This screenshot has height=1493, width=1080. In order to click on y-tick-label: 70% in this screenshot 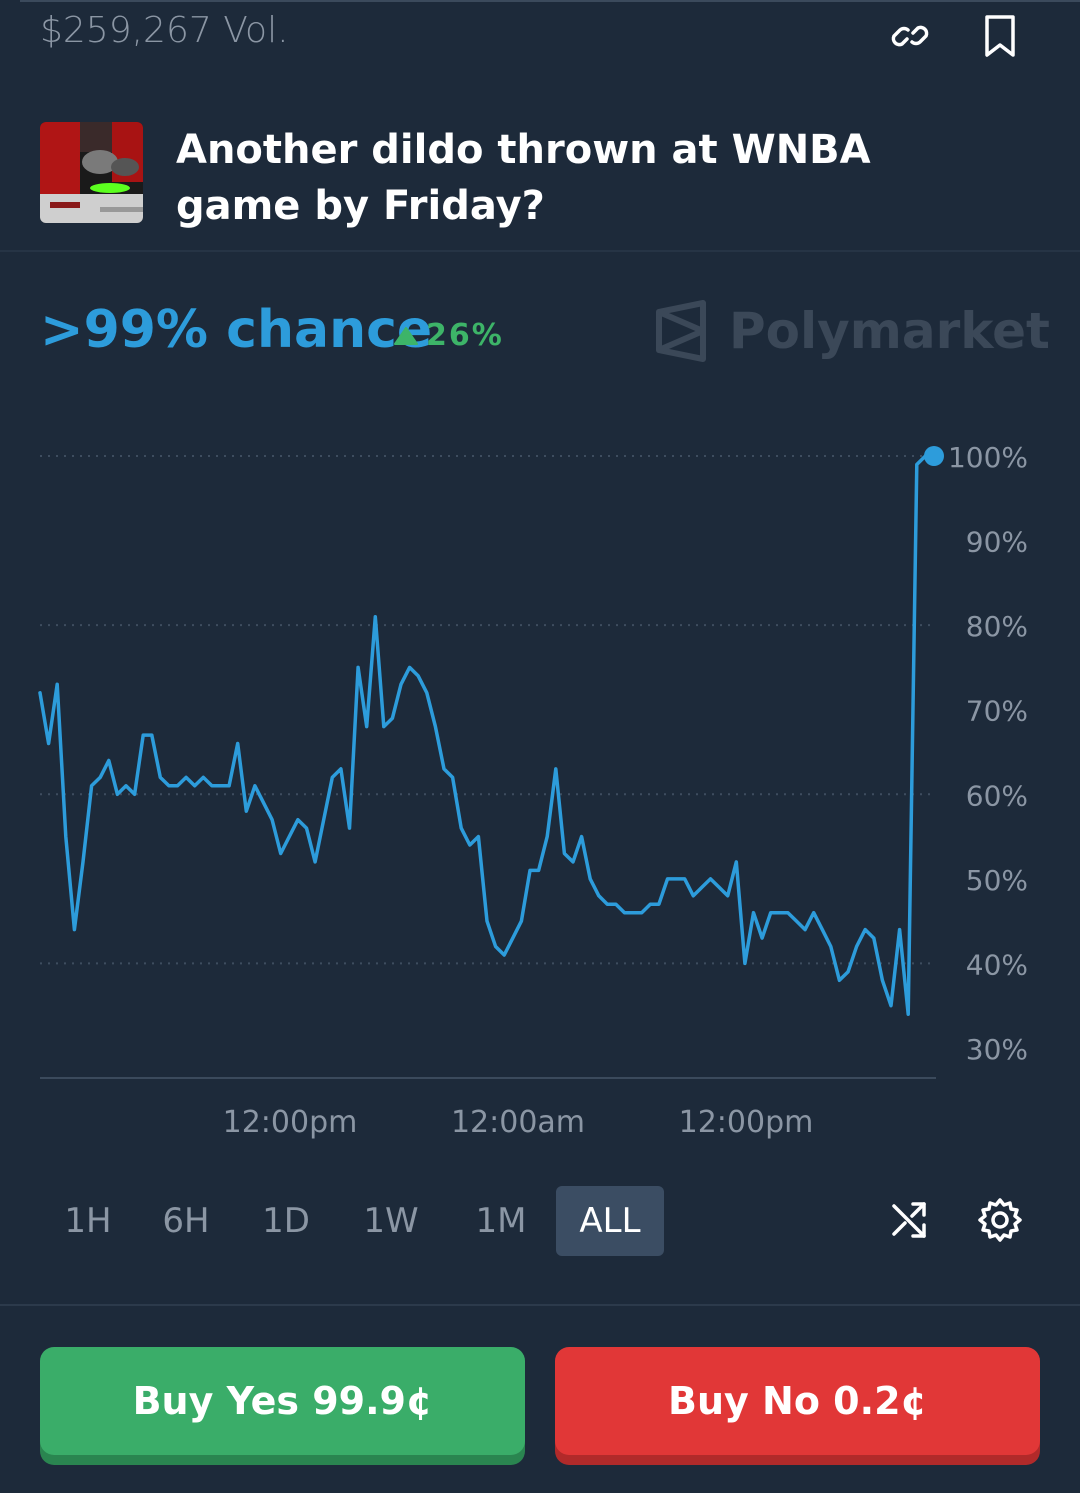, I will do `click(997, 711)`.